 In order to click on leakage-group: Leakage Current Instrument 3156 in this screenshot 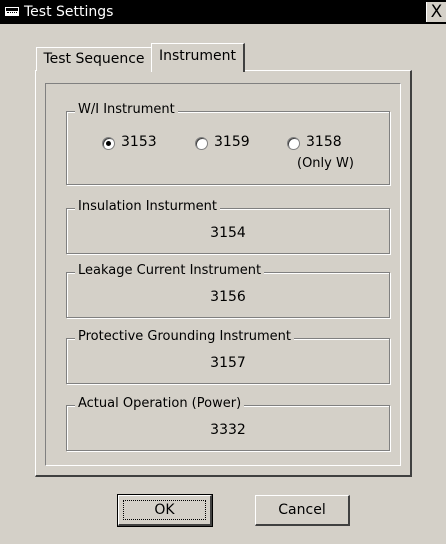, I will do `click(228, 290)`.